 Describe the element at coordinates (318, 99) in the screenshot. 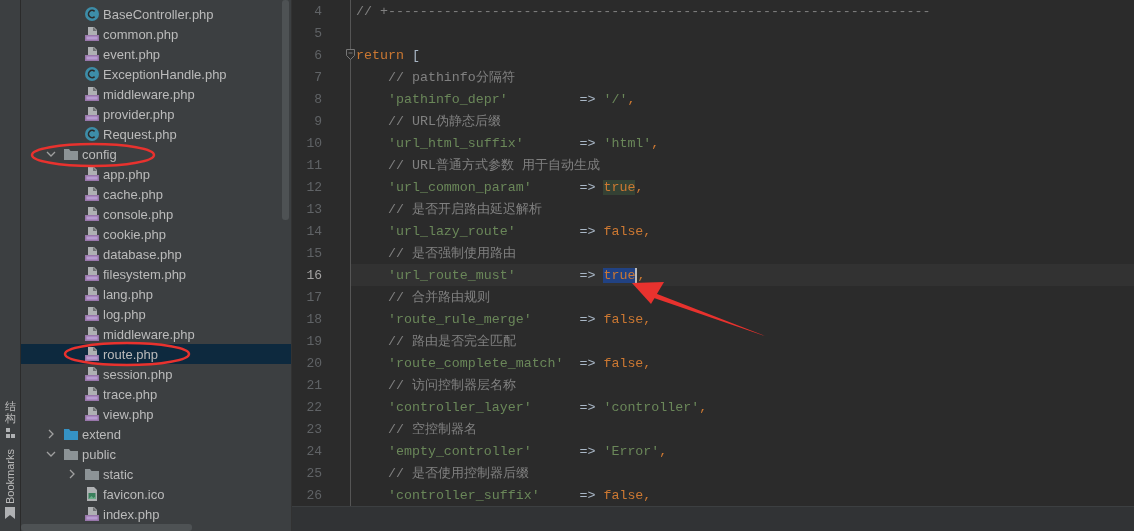

I see `line-number: 8` at that location.